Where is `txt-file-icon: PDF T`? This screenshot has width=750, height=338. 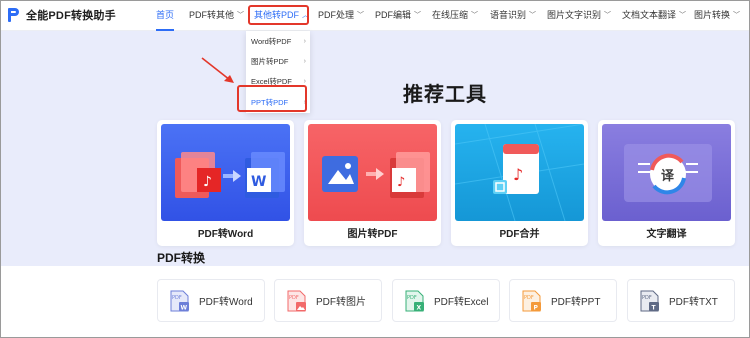 txt-file-icon: PDF T is located at coordinates (649, 300).